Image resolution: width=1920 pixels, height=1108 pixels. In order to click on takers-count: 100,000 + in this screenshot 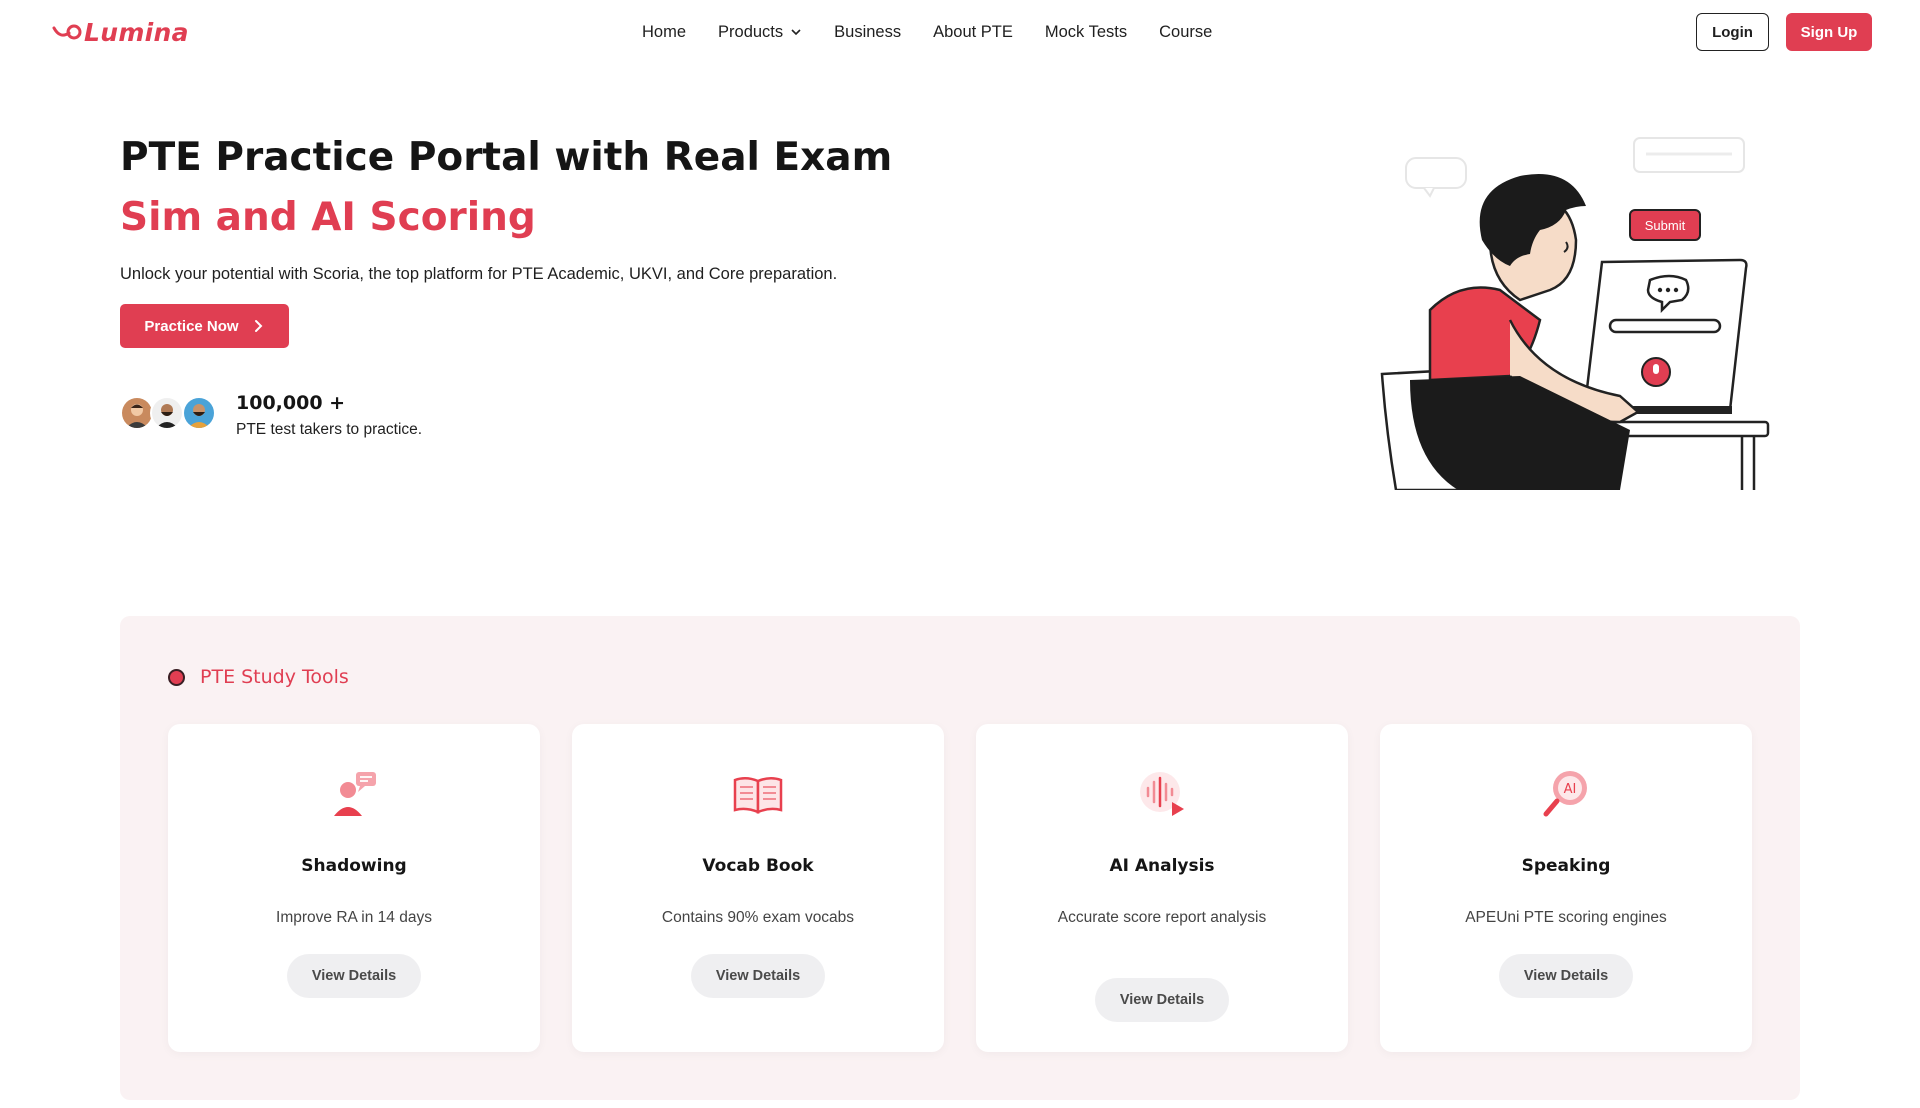, I will do `click(291, 403)`.